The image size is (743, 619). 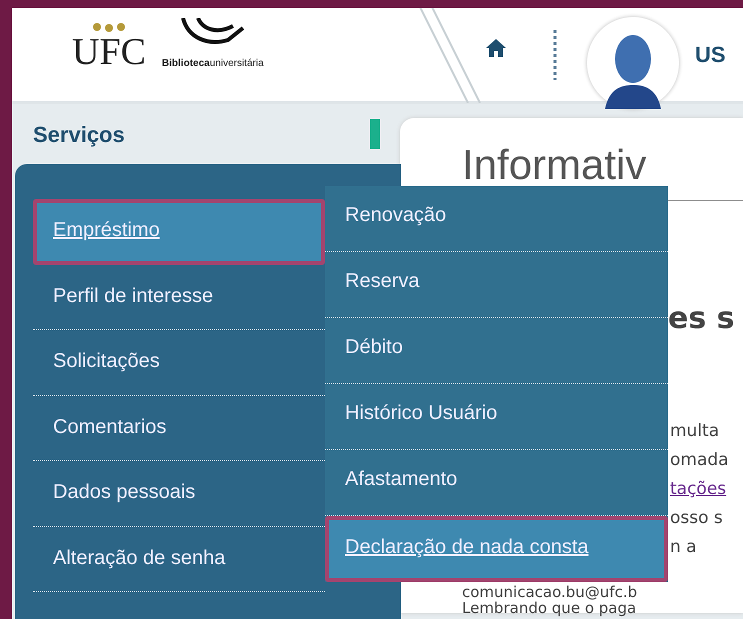 I want to click on paragraph-text: osso s, so click(x=696, y=518).